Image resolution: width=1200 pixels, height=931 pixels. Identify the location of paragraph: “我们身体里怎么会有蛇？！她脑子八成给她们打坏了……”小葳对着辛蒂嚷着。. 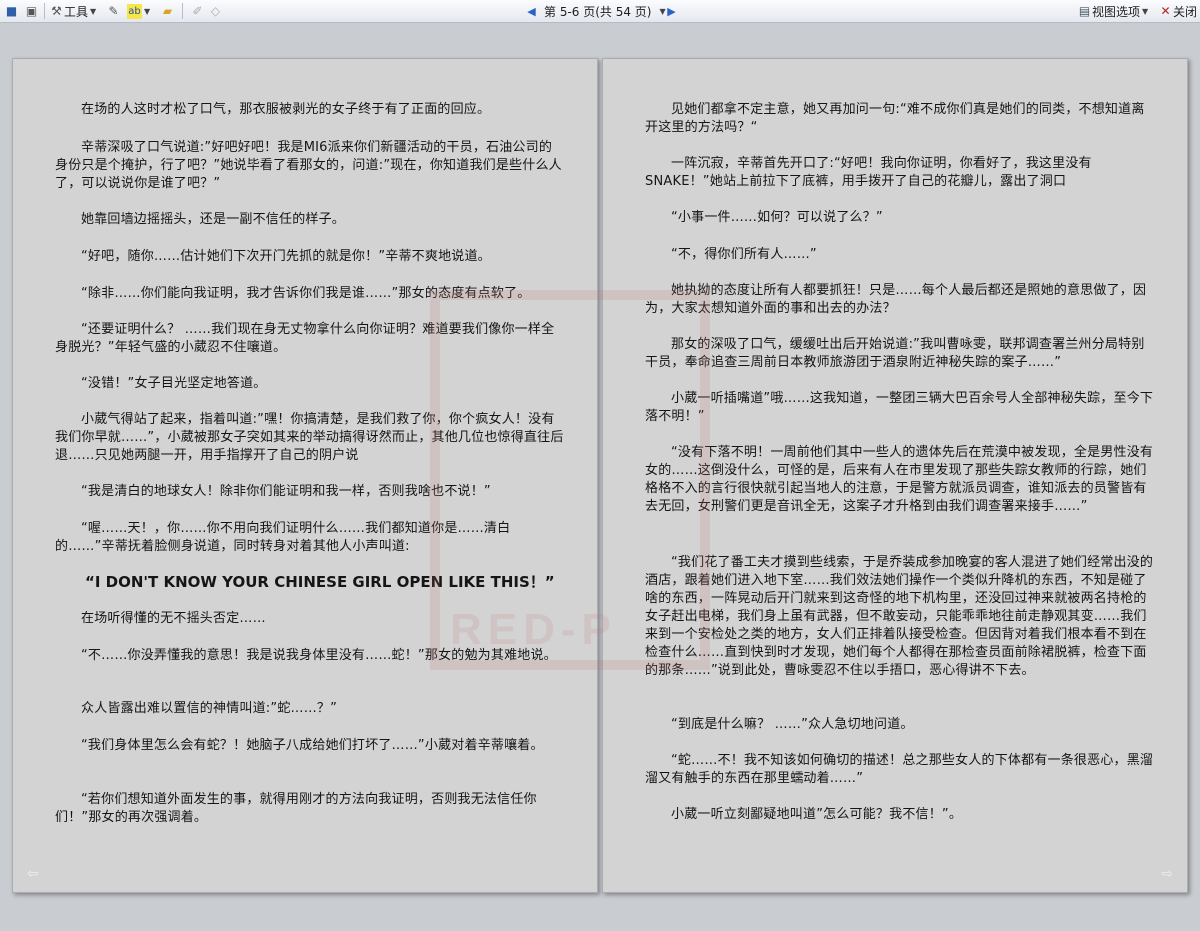
(312, 745).